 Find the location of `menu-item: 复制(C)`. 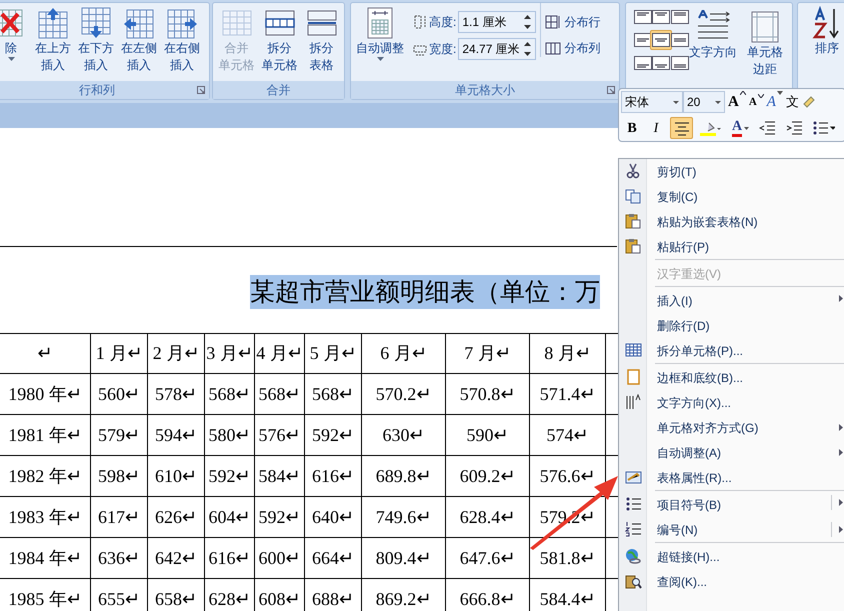

menu-item: 复制(C) is located at coordinates (731, 196).